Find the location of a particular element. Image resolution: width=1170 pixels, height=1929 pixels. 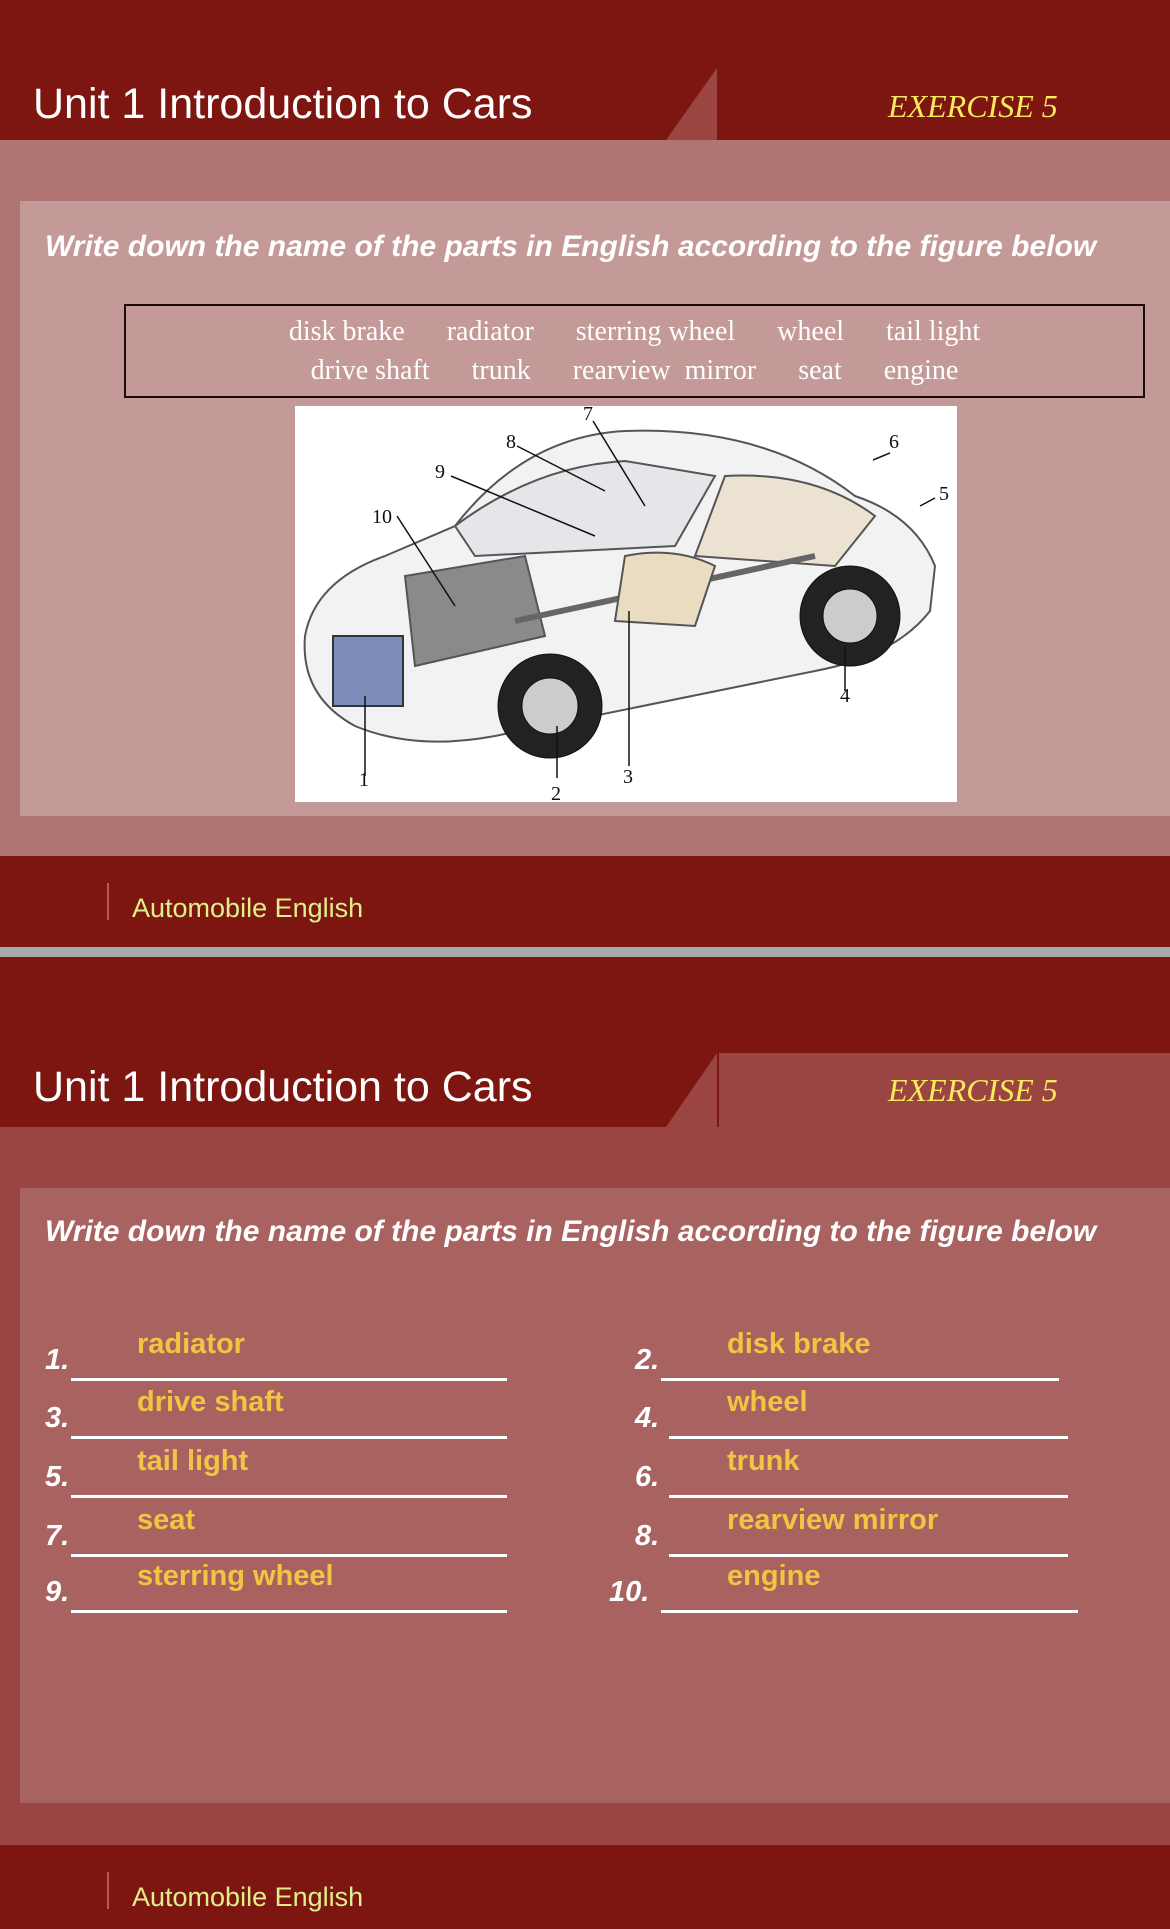

answer-text: sterring wheel is located at coordinates (235, 1576).